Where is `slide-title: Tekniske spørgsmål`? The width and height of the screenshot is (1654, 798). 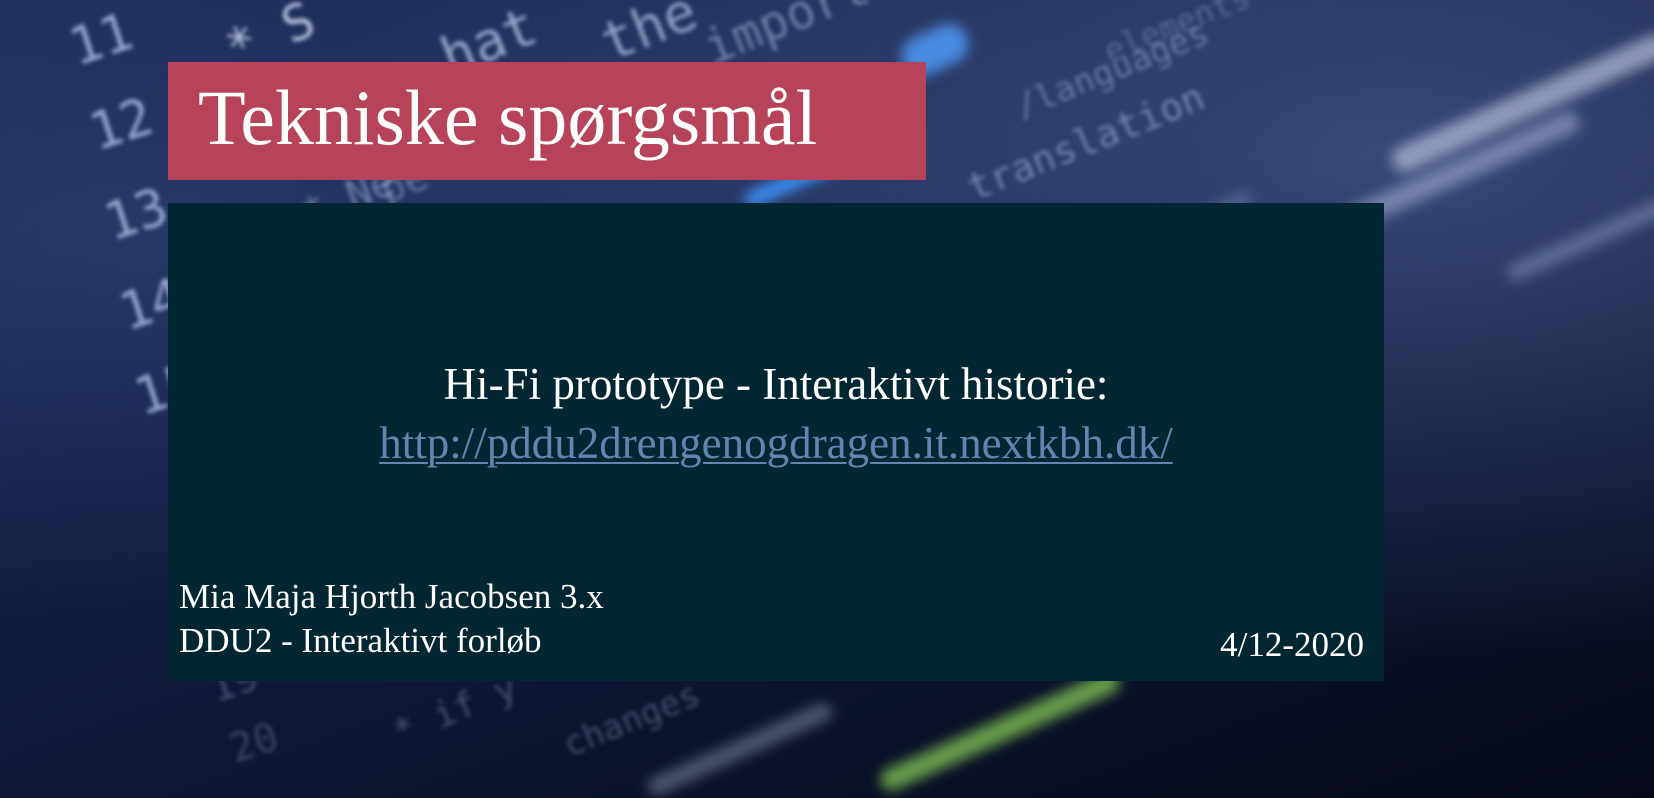 slide-title: Tekniske spørgsmål is located at coordinates (508, 117).